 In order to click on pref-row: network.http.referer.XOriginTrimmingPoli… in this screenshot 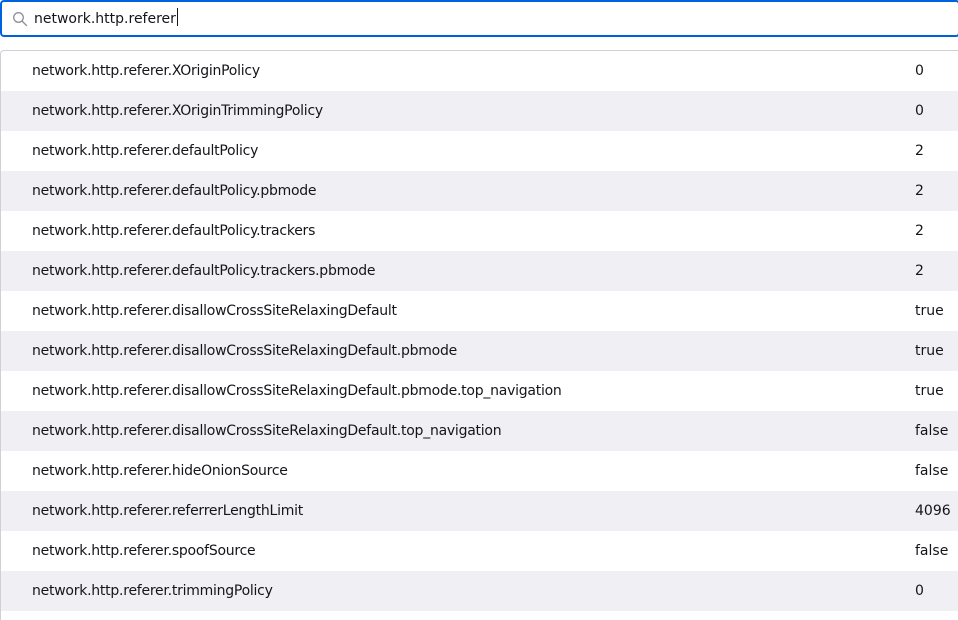, I will do `click(479, 111)`.